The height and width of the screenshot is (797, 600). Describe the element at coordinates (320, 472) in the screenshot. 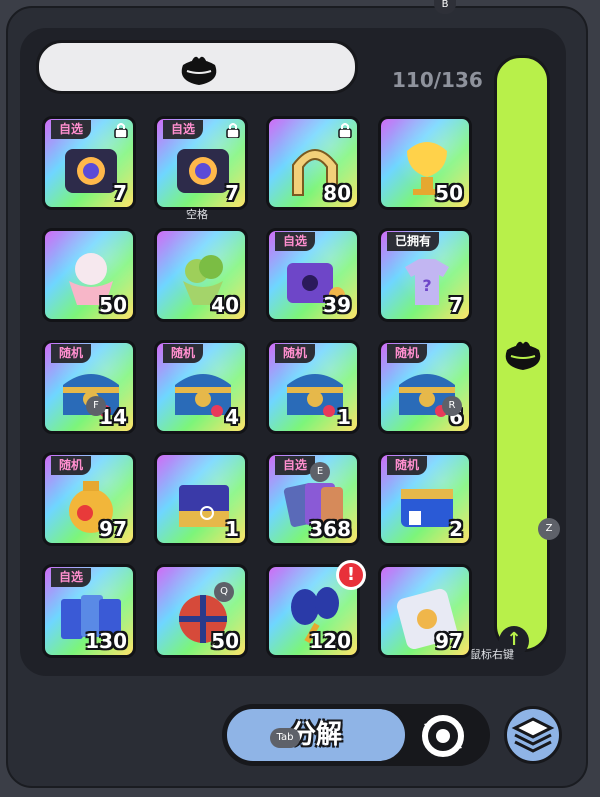

I see `hotkey-badge: E` at that location.